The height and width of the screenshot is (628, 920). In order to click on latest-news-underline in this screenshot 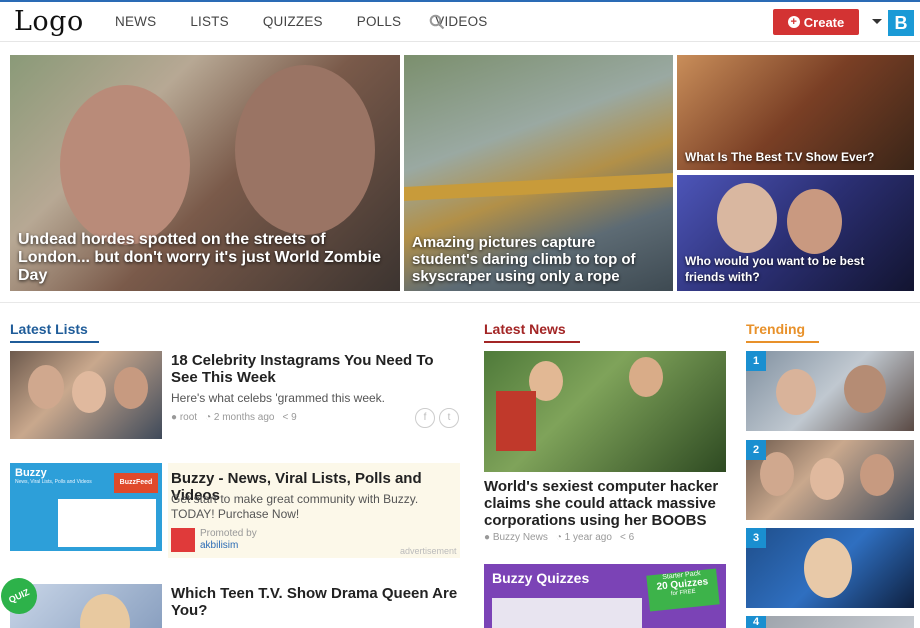, I will do `click(532, 342)`.